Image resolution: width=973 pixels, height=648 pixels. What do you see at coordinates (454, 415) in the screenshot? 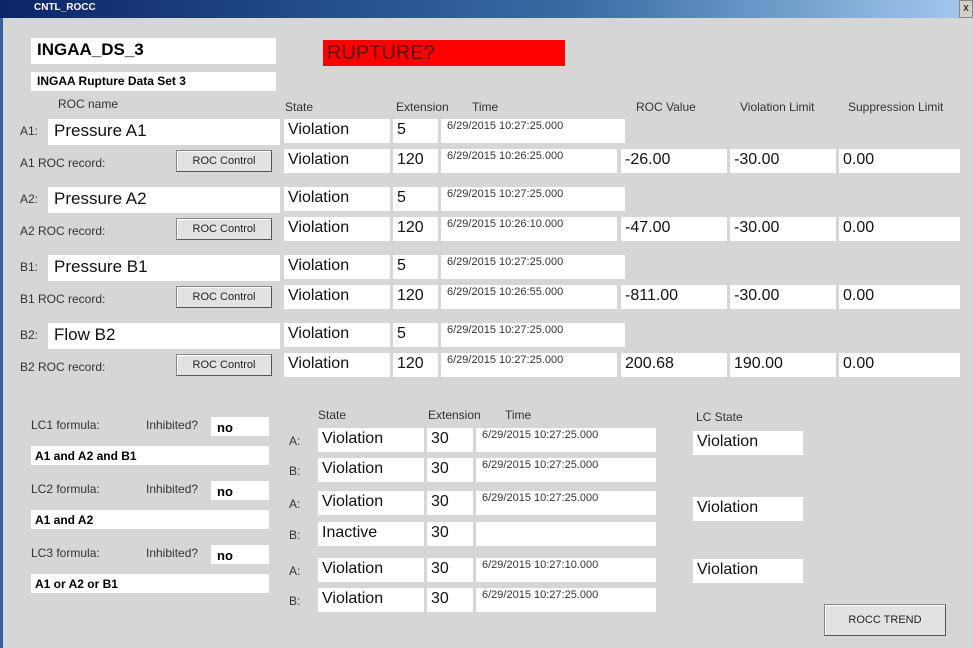
I see `lc-header-extension: Extension` at bounding box center [454, 415].